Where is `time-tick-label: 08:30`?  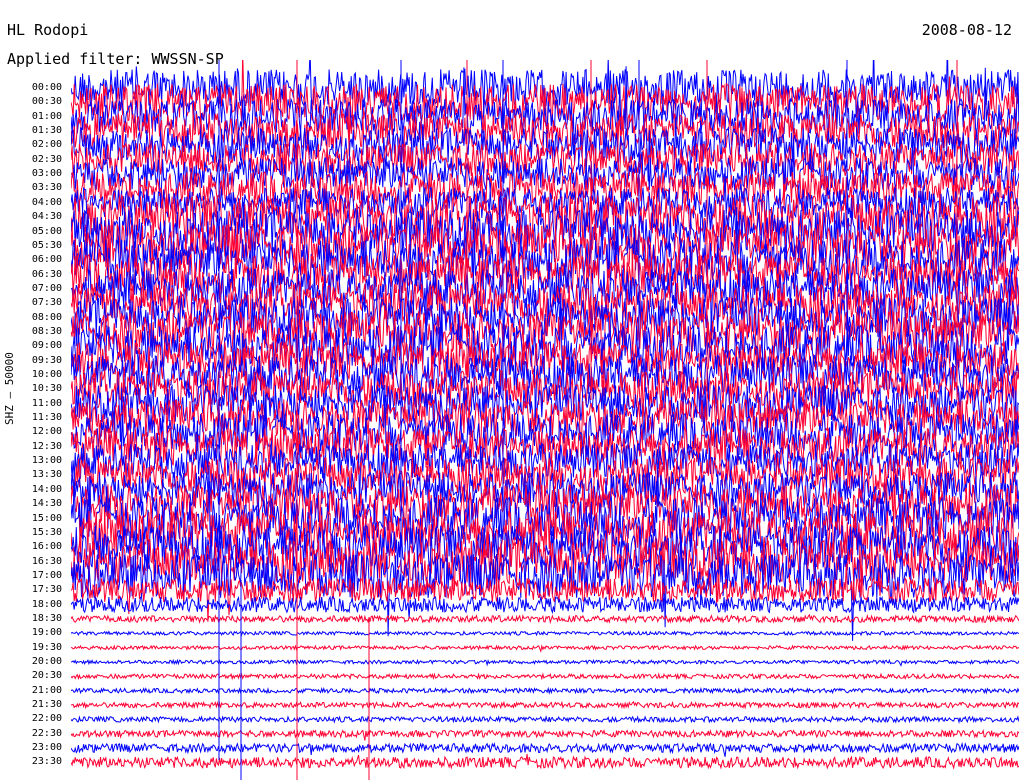 time-tick-label: 08:30 is located at coordinates (46, 331).